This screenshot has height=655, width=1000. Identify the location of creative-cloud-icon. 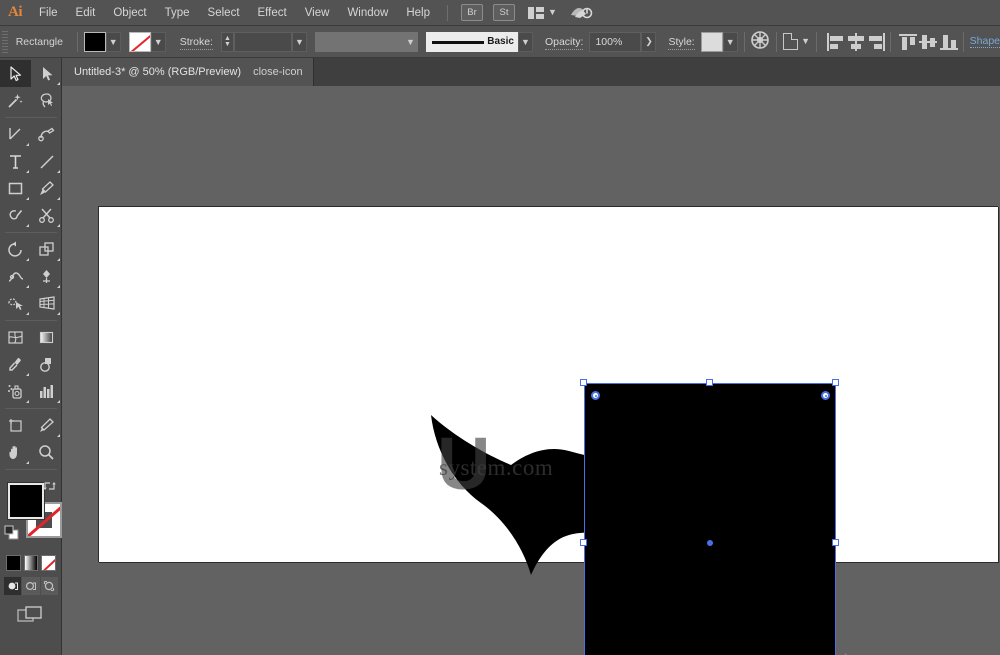
(581, 13).